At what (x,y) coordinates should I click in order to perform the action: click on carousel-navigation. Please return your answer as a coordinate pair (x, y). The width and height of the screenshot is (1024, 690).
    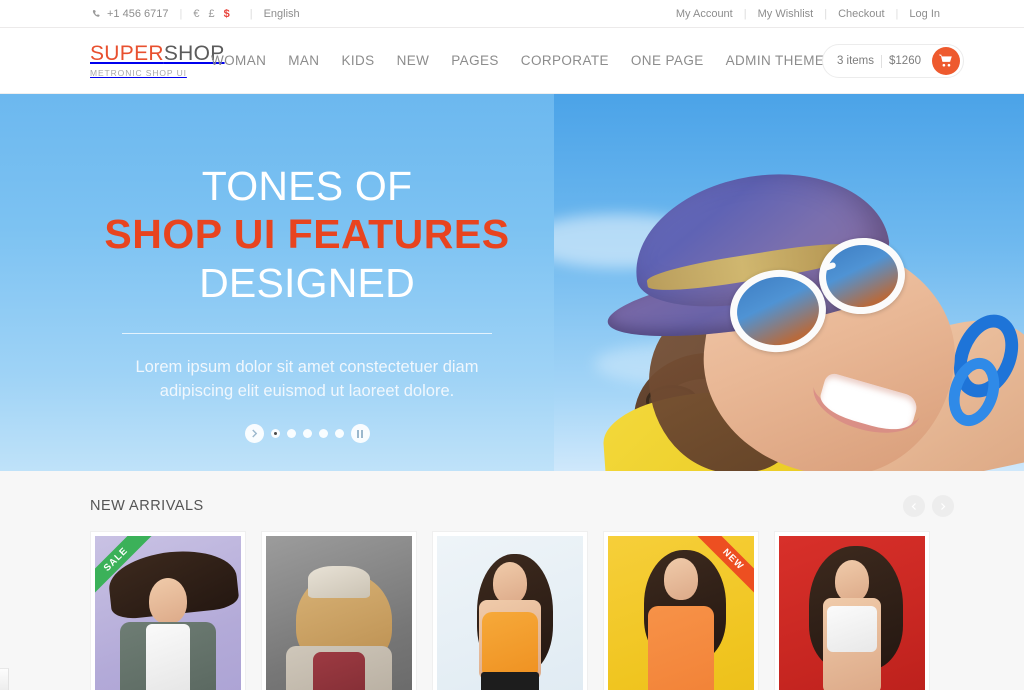
    Looking at the image, I should click on (928, 506).